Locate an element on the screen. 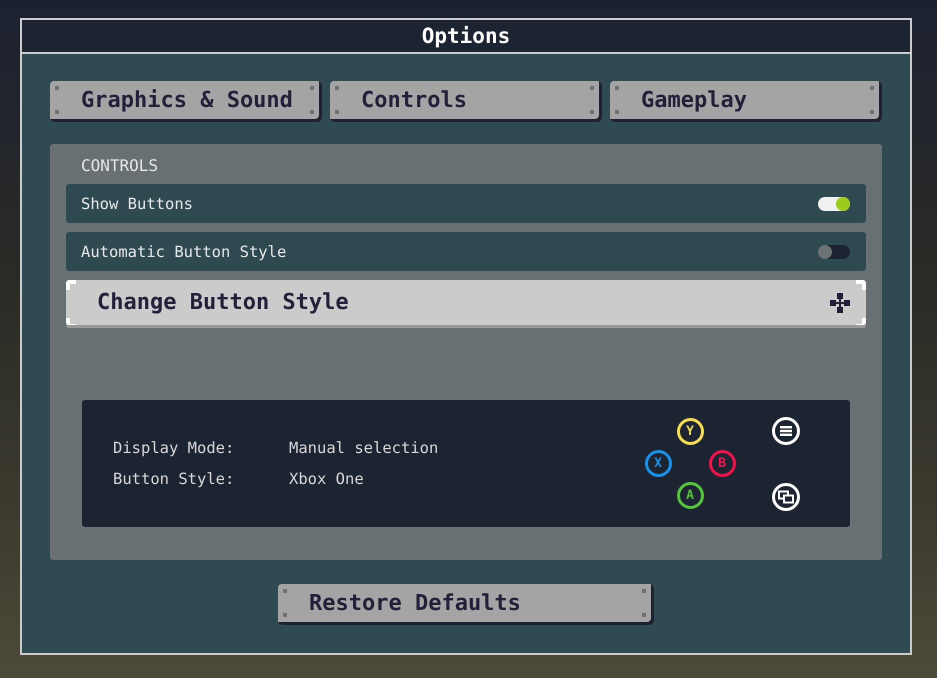 Image resolution: width=937 pixels, height=678 pixels. setting-label: Change Button Style is located at coordinates (223, 302).